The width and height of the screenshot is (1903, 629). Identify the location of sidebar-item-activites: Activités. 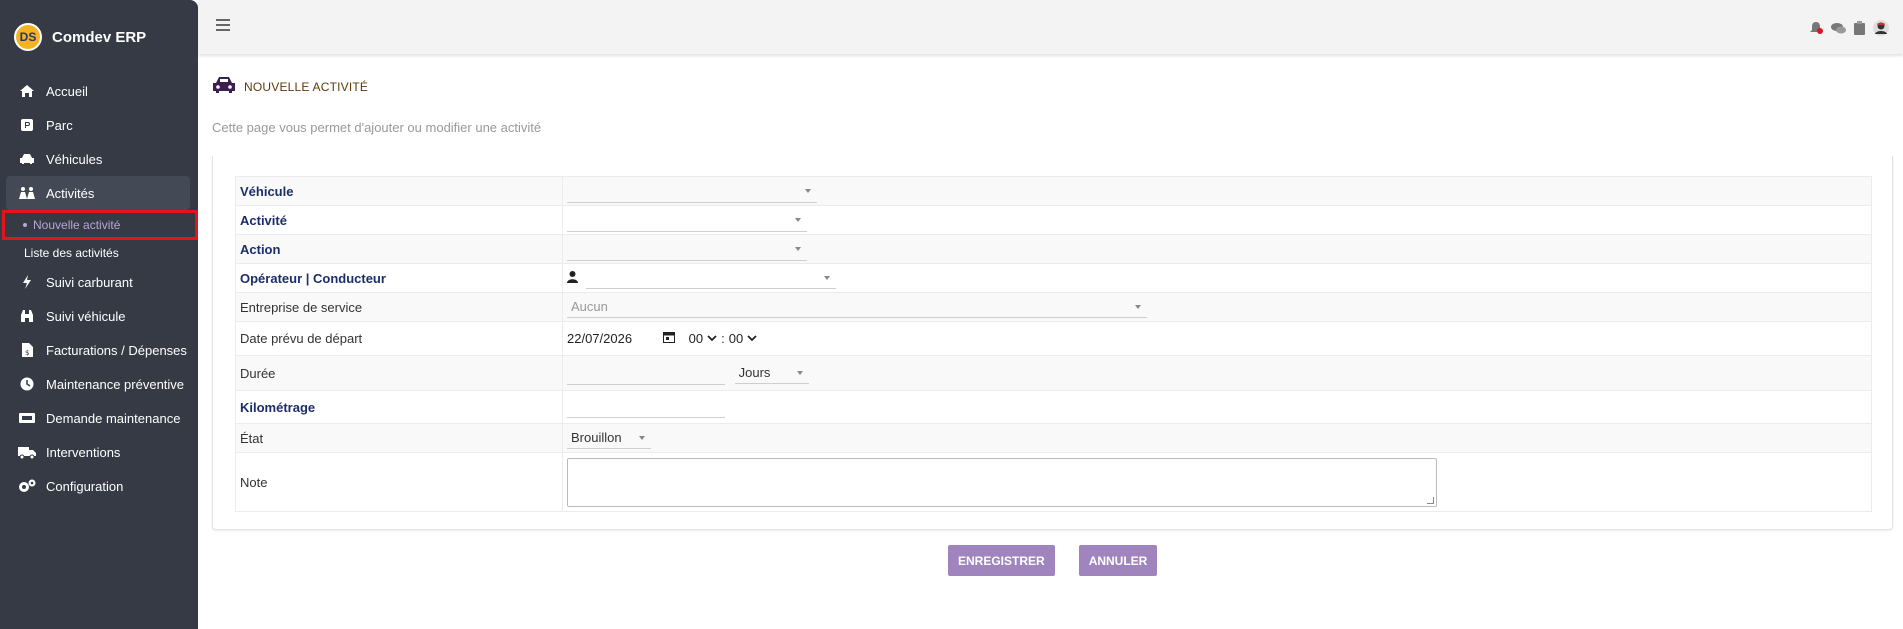
(98, 193).